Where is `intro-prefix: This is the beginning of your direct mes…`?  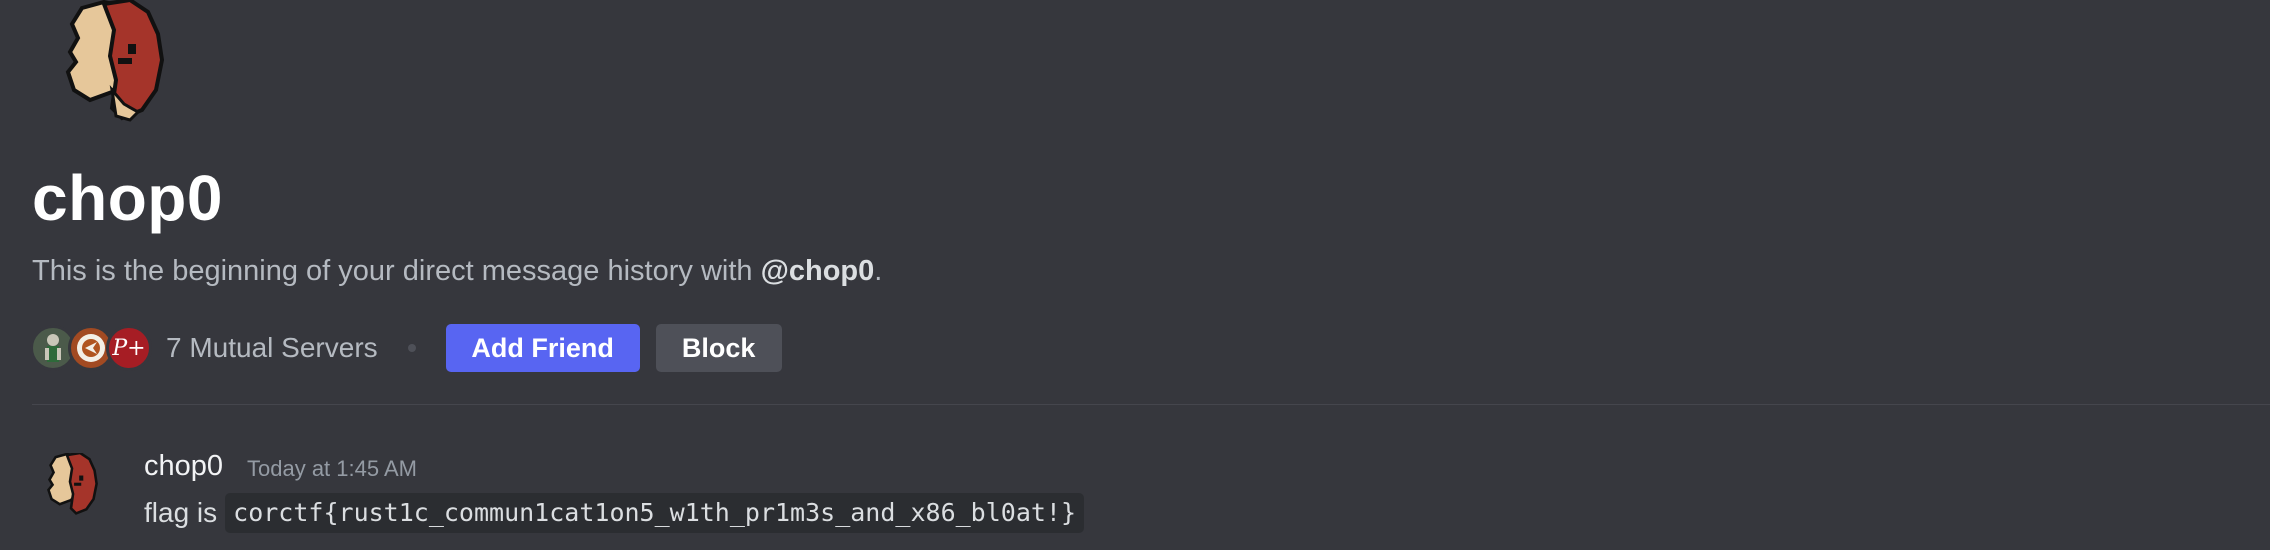 intro-prefix: This is the beginning of your direct mes… is located at coordinates (396, 271).